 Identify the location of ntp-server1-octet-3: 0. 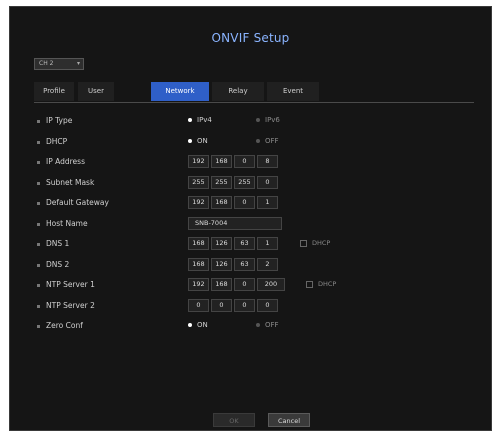
(244, 284).